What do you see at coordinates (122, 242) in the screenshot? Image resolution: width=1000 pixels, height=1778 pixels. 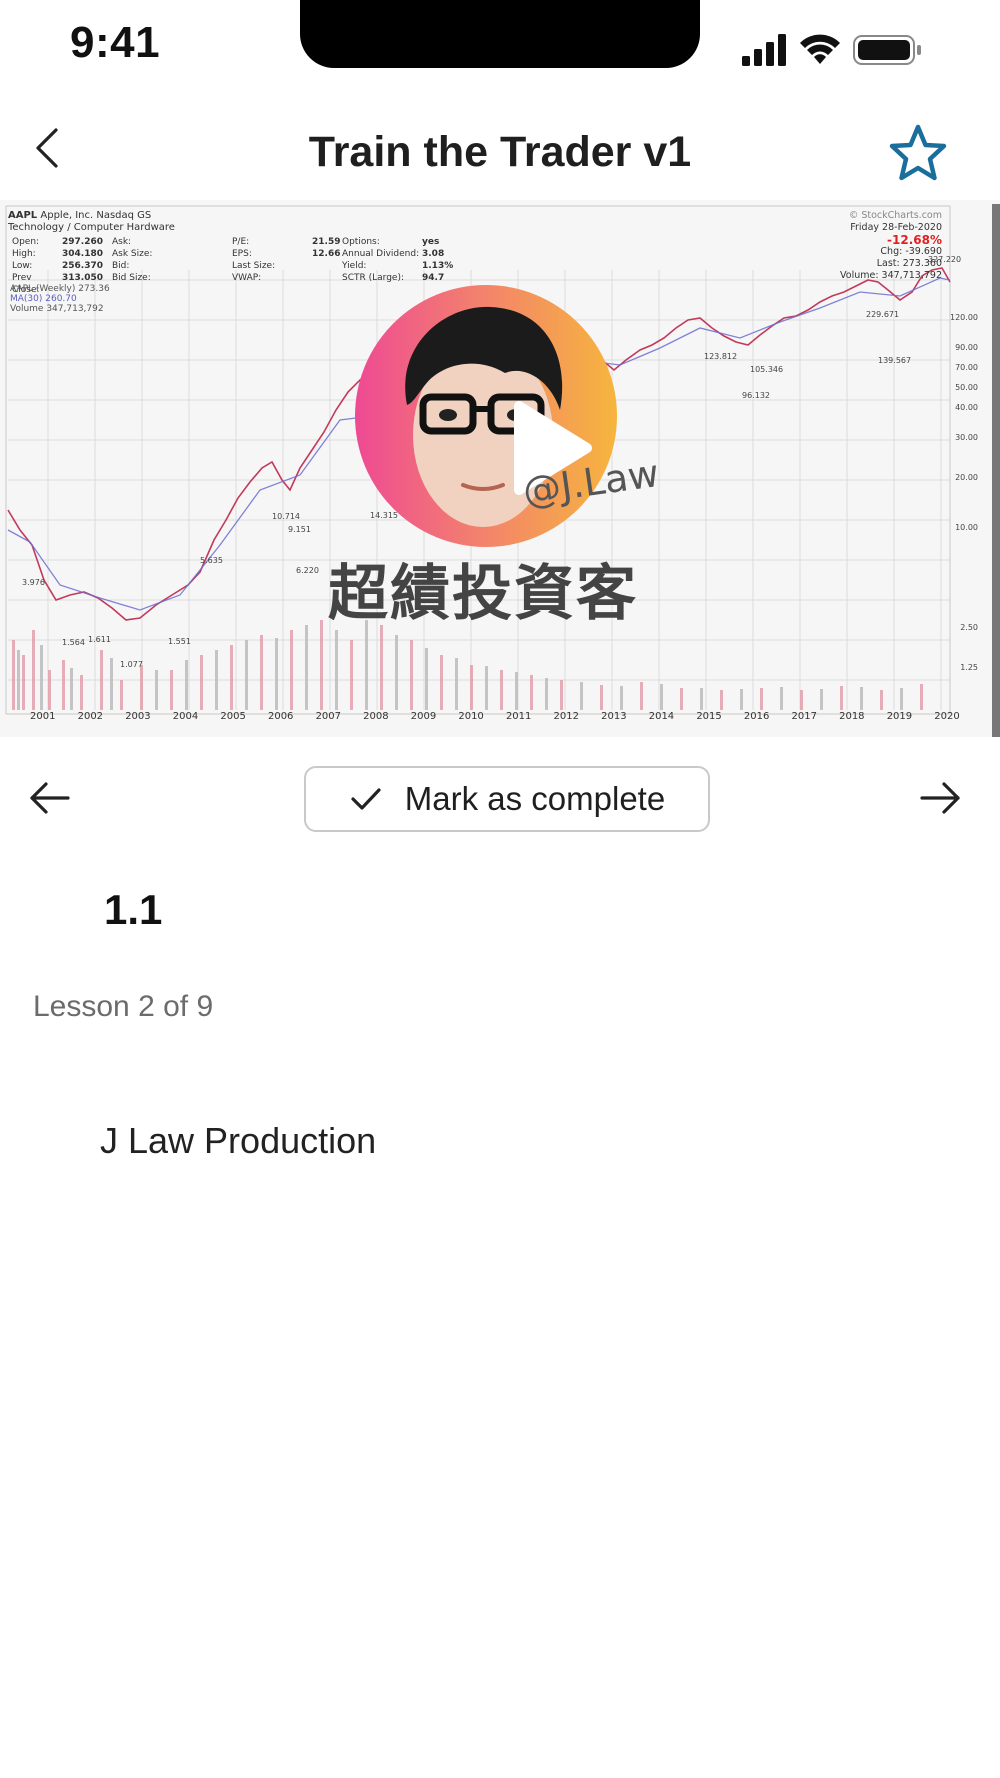 I see `stat-label: Ask:` at bounding box center [122, 242].